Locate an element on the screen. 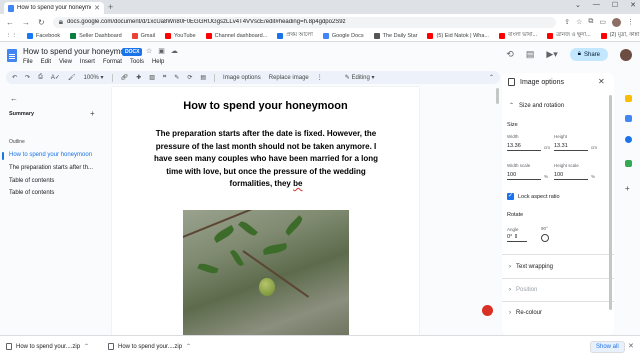 This screenshot has width=640, height=360. doc-title: How to spend your honeymoon is located at coordinates (78, 51).